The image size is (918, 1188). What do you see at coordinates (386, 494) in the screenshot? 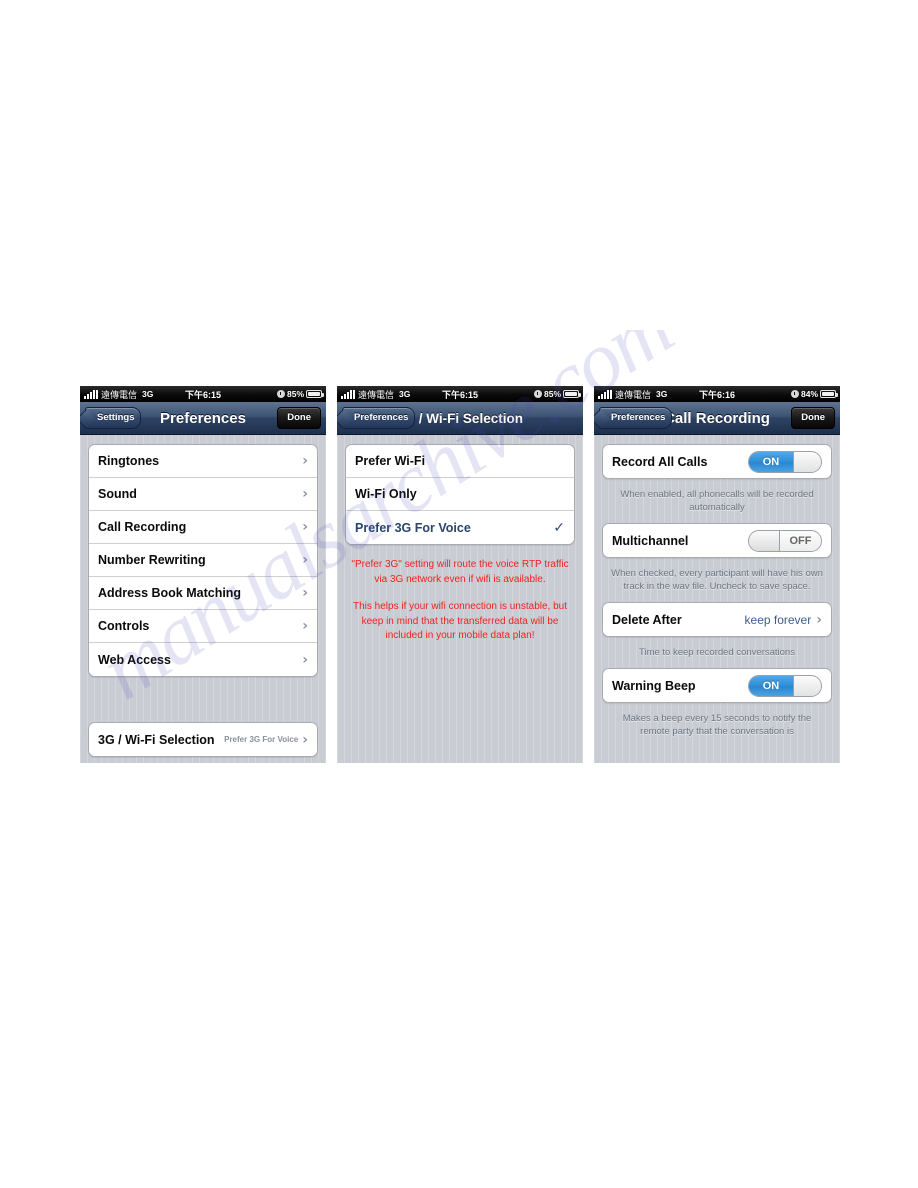
I see `option-label: Wi-Fi Only` at bounding box center [386, 494].